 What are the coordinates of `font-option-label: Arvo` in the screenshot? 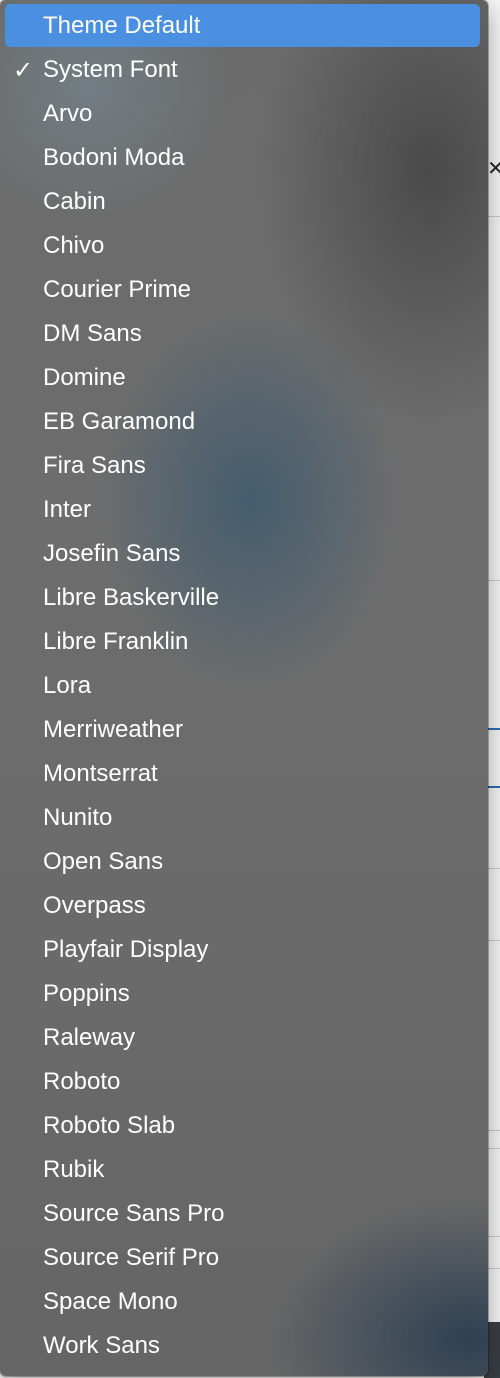 It's located at (68, 113).